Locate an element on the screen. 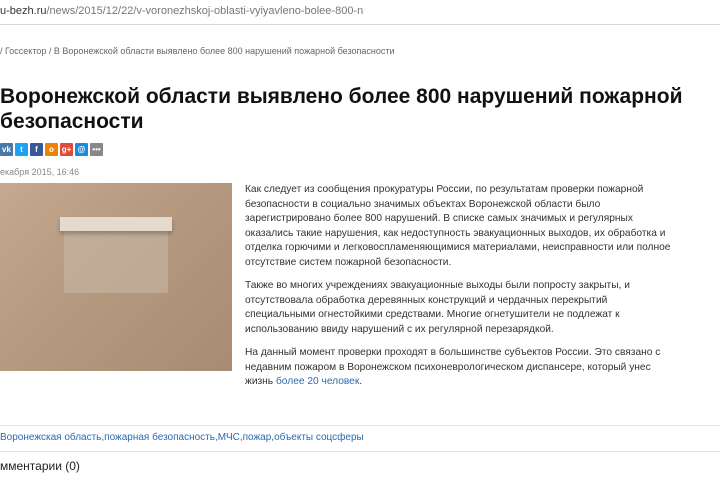 This screenshot has height=480, width=720. article-date: екабря 2015, 16:46 is located at coordinates (40, 172).